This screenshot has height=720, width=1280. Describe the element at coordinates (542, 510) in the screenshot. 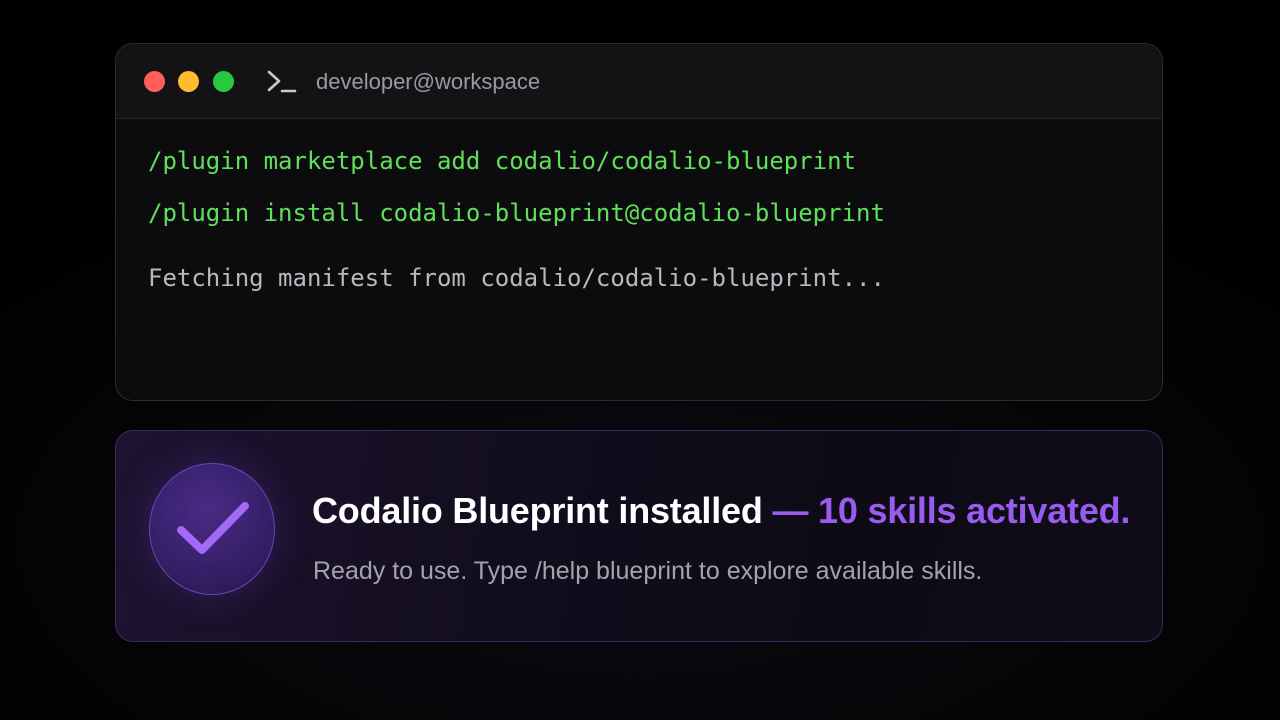

I see `headline-main: Codalio Blueprint installed` at that location.